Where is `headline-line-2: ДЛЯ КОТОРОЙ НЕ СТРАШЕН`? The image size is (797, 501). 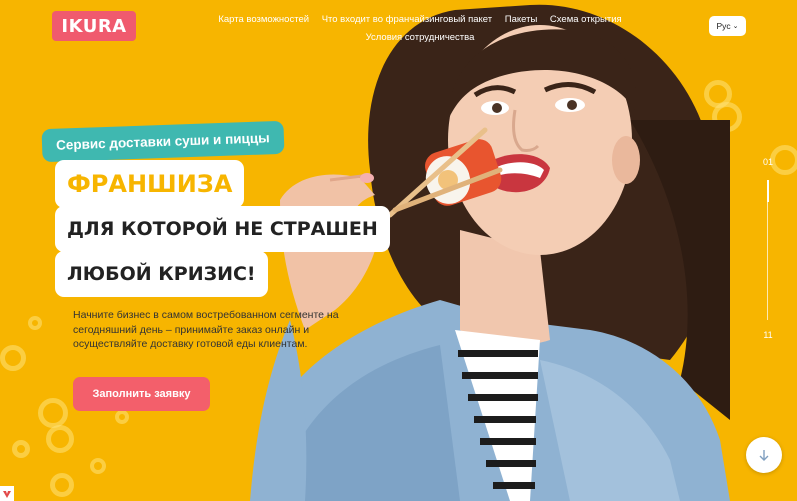
headline-line-2: ДЛЯ КОТОРОЙ НЕ СТРАШЕН is located at coordinates (222, 229).